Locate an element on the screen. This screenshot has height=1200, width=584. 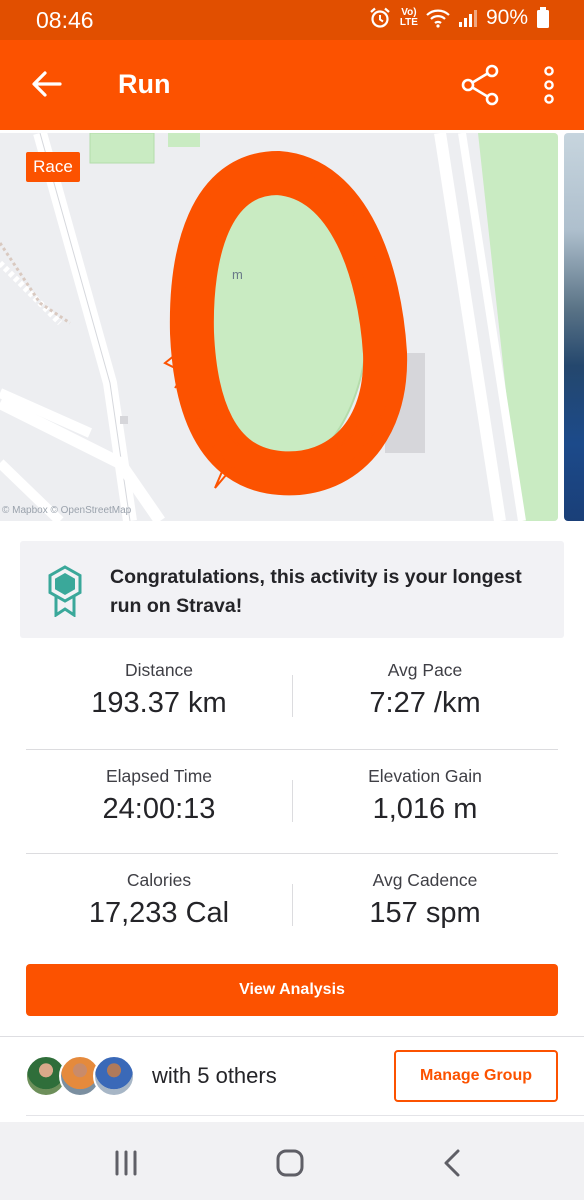
wifi-icon is located at coordinates (438, 18).